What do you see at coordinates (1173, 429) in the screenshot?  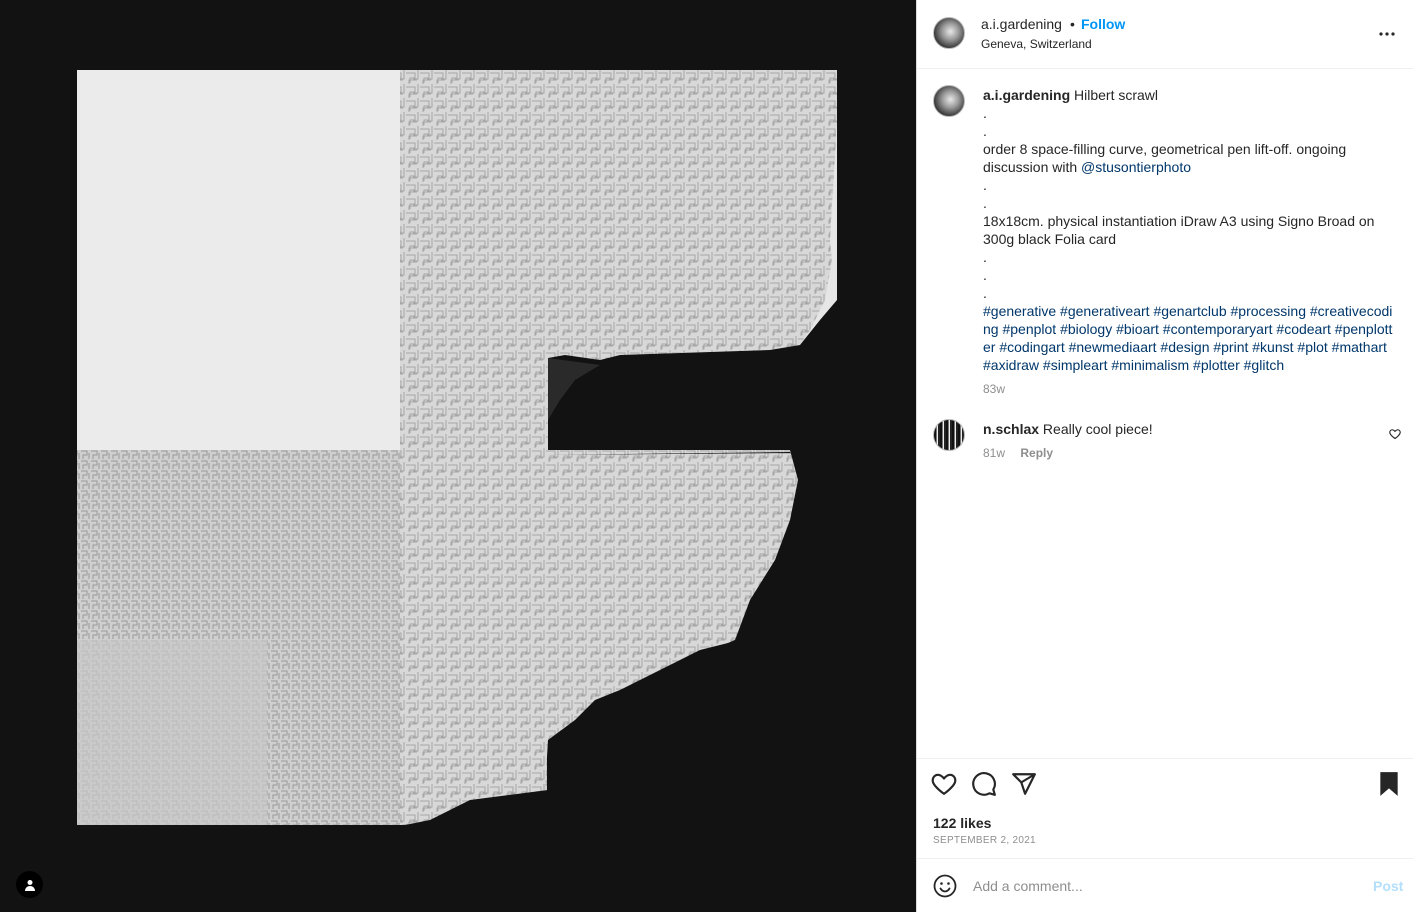 I see `comment-body: n.schlax Really cool piece!` at bounding box center [1173, 429].